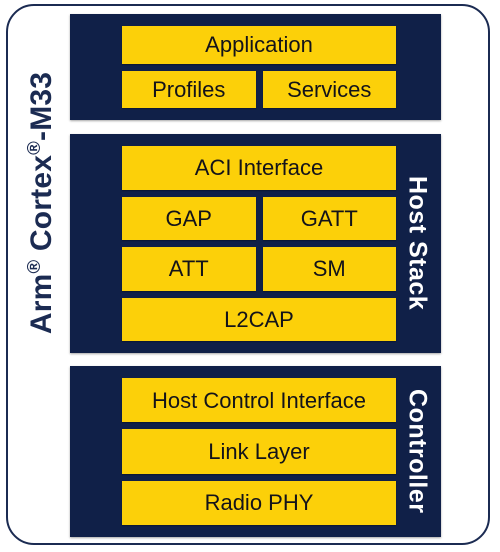 This screenshot has width=500, height=552. What do you see at coordinates (259, 67) in the screenshot?
I see `panel-application-rows: Application Profiles Services` at bounding box center [259, 67].